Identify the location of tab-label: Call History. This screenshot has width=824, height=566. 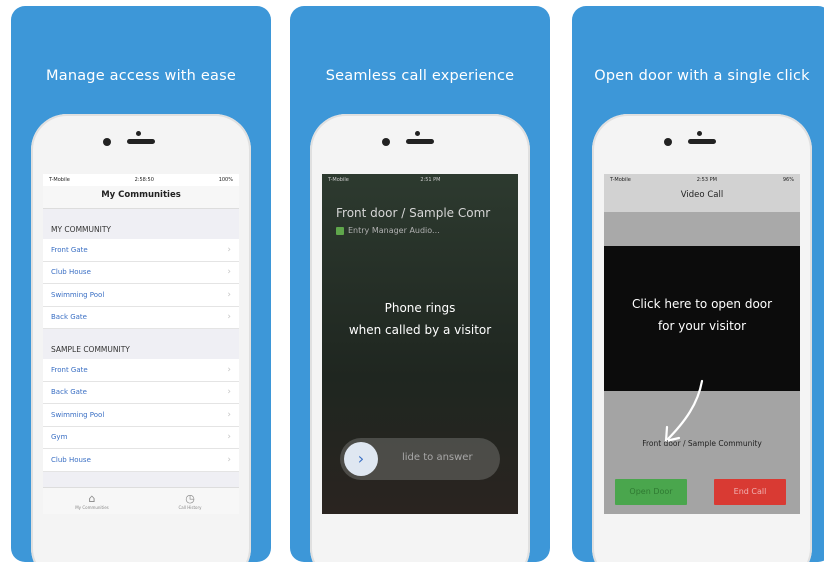
(190, 507).